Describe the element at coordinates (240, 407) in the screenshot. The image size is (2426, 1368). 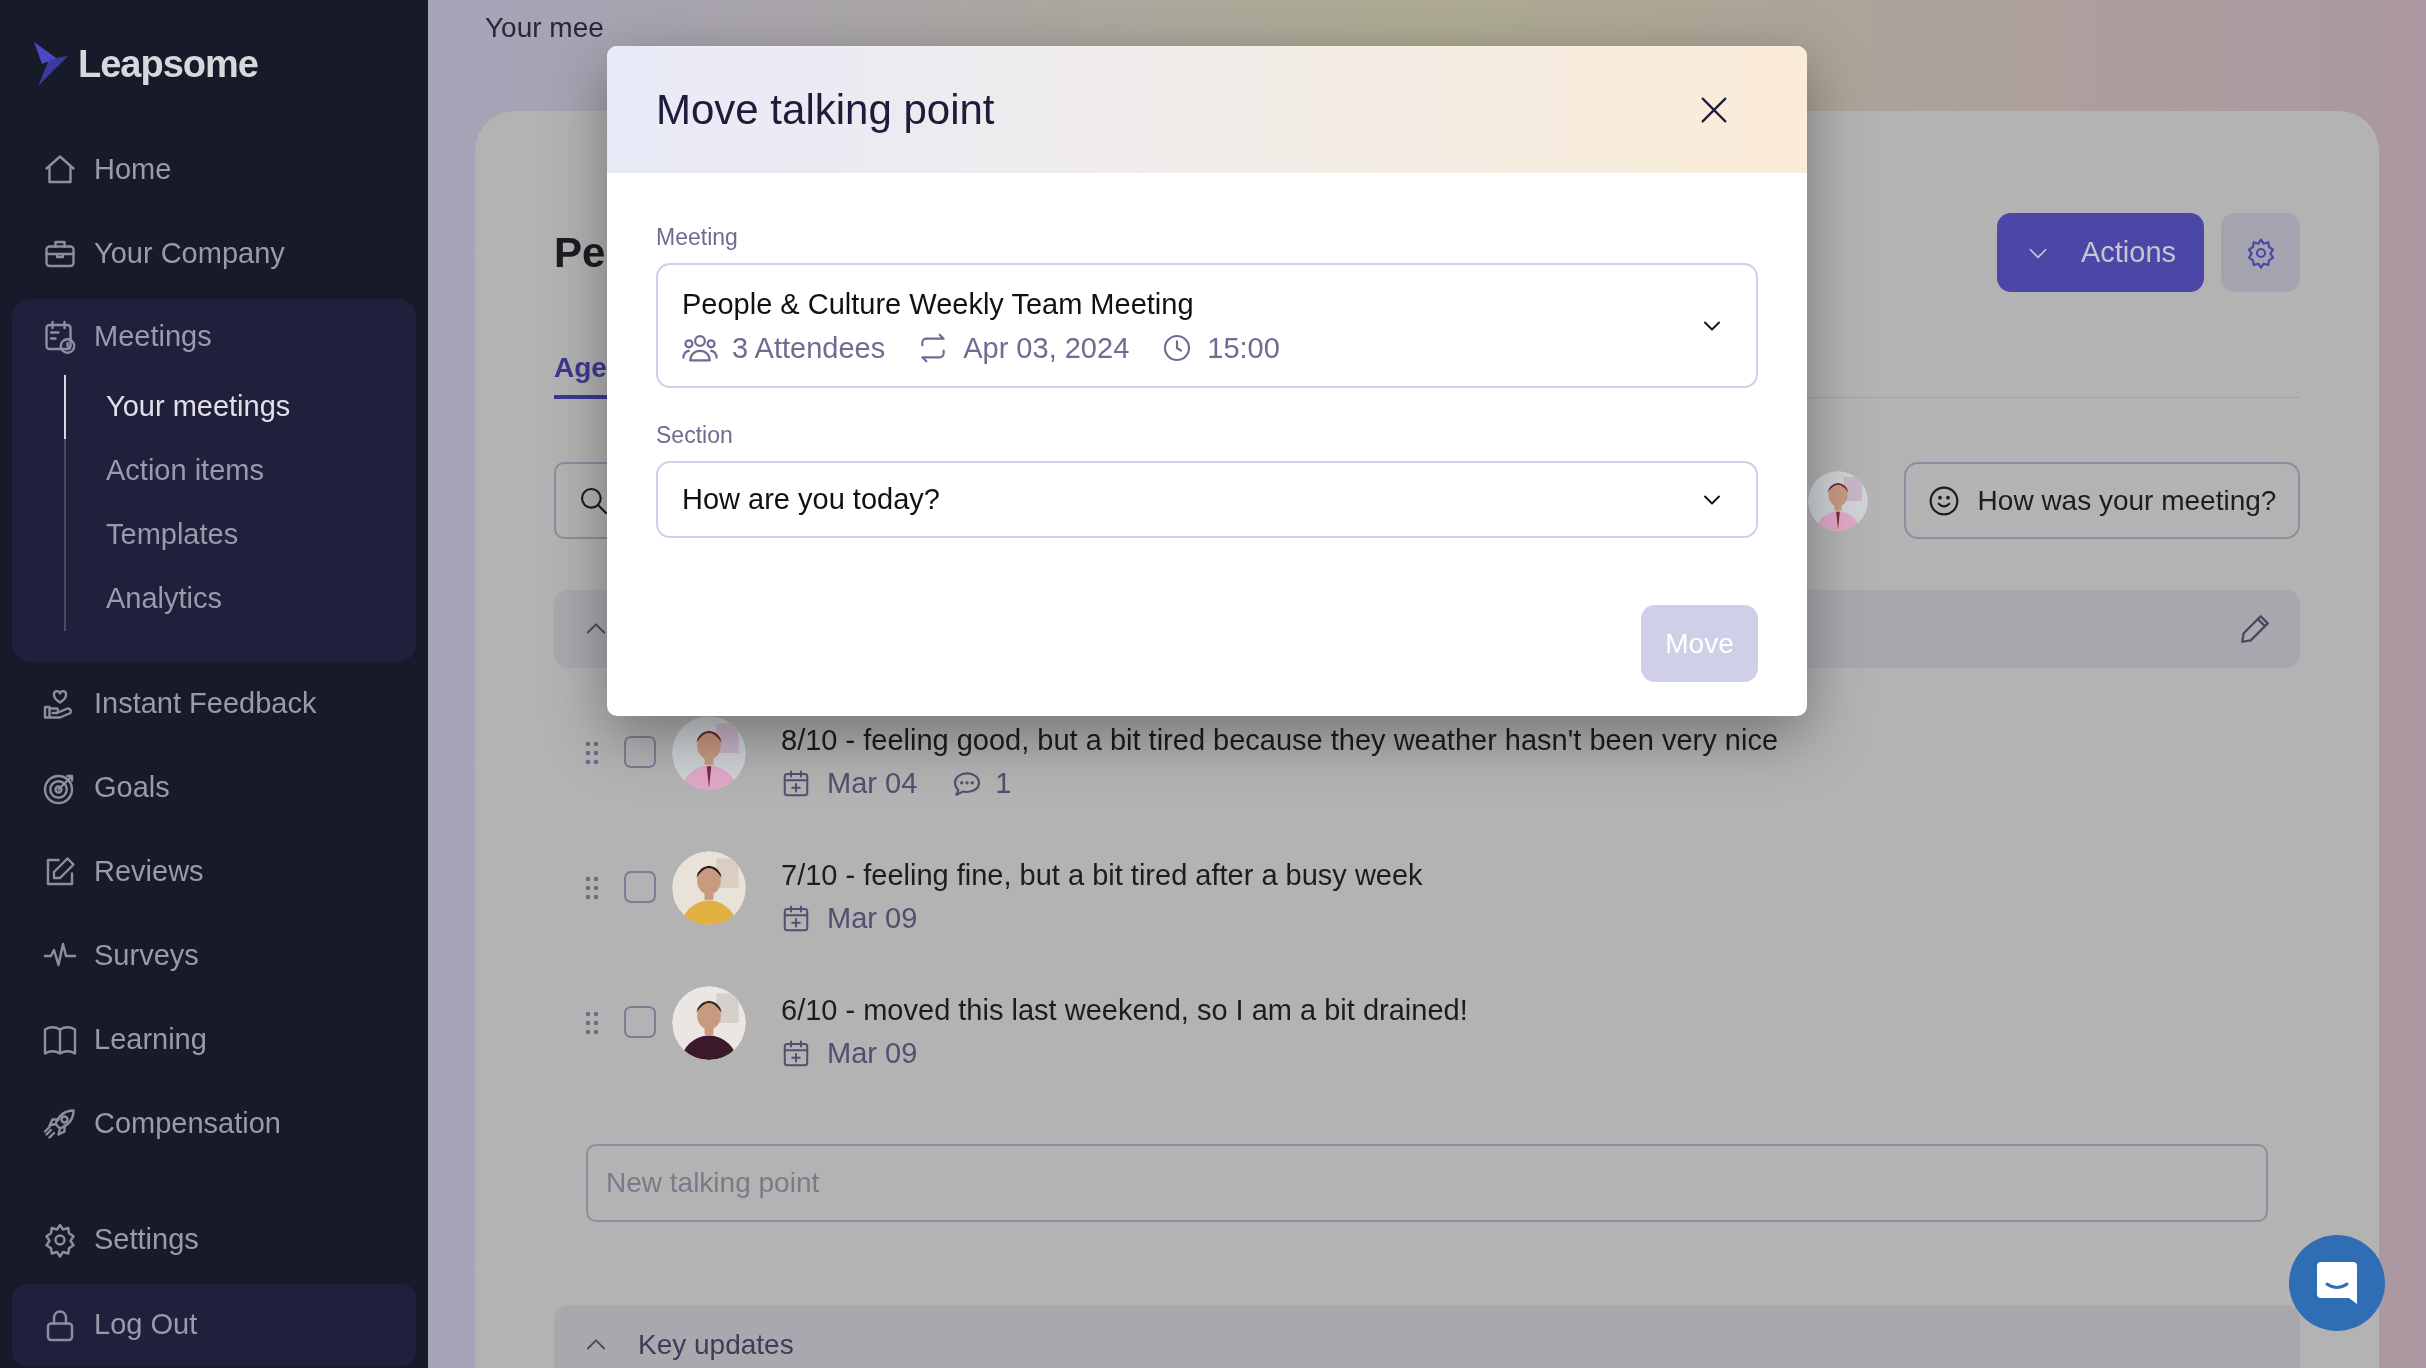
I see `subnav-item: Your meetings` at that location.